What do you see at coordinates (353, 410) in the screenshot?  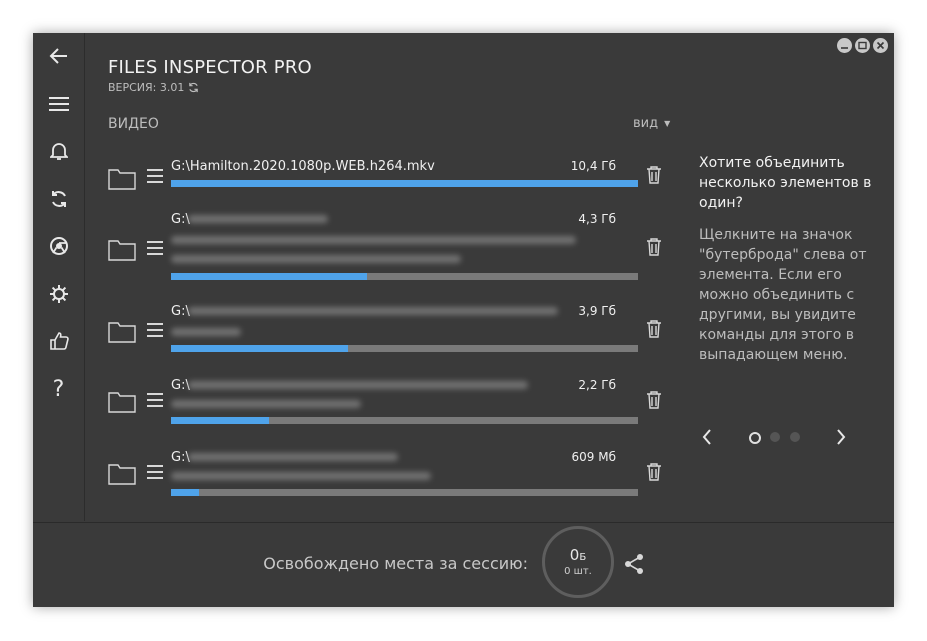 I see `list-item: G:\ 2,2 Гб` at bounding box center [353, 410].